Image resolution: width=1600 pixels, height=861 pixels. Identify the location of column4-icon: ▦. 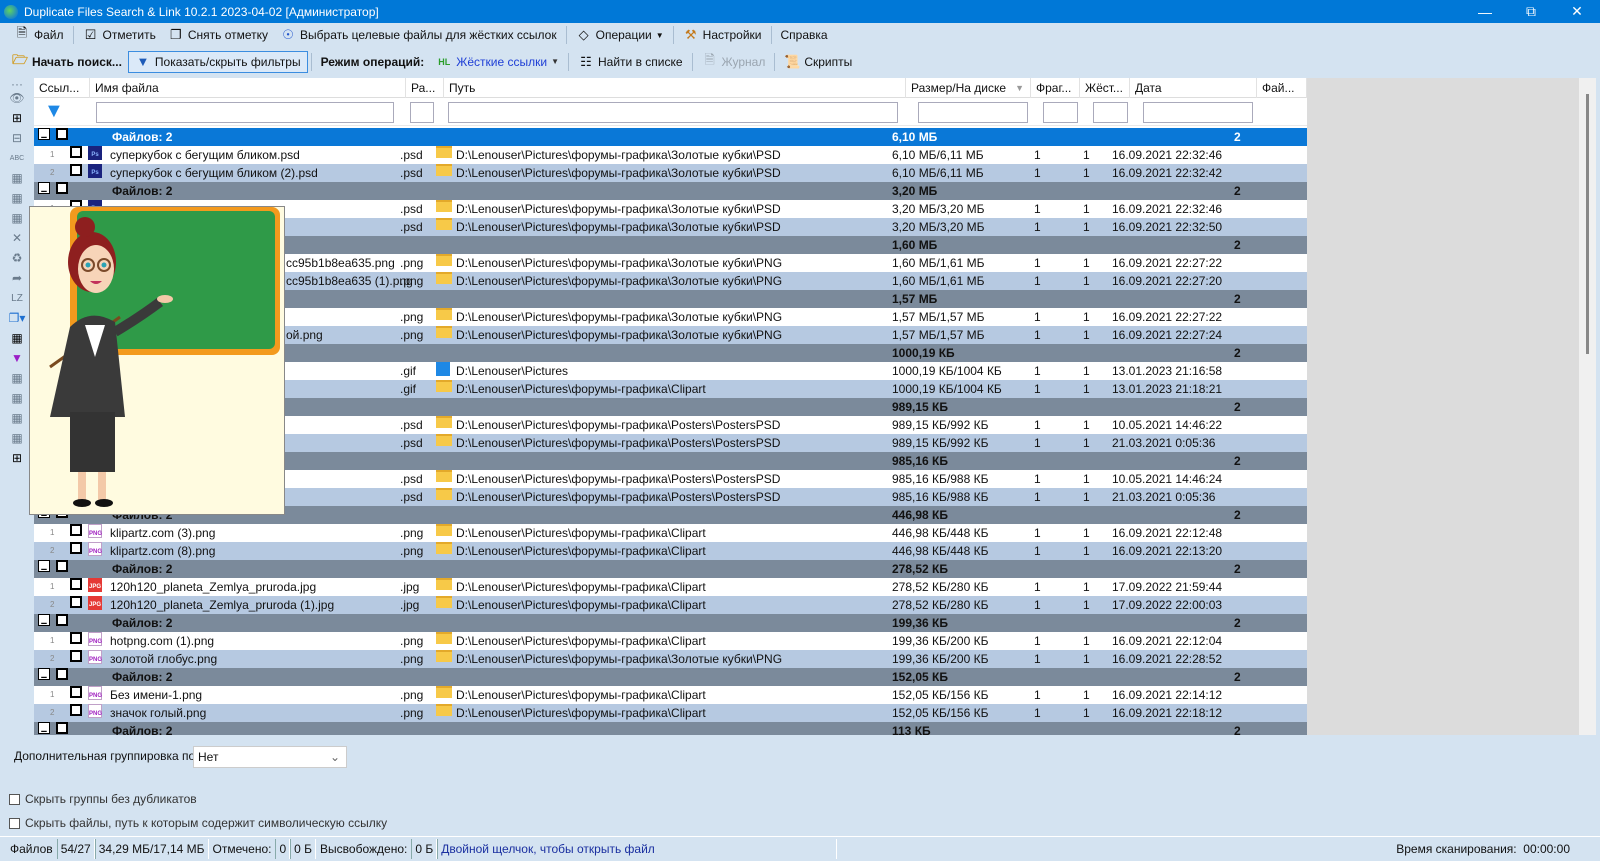
(17, 438).